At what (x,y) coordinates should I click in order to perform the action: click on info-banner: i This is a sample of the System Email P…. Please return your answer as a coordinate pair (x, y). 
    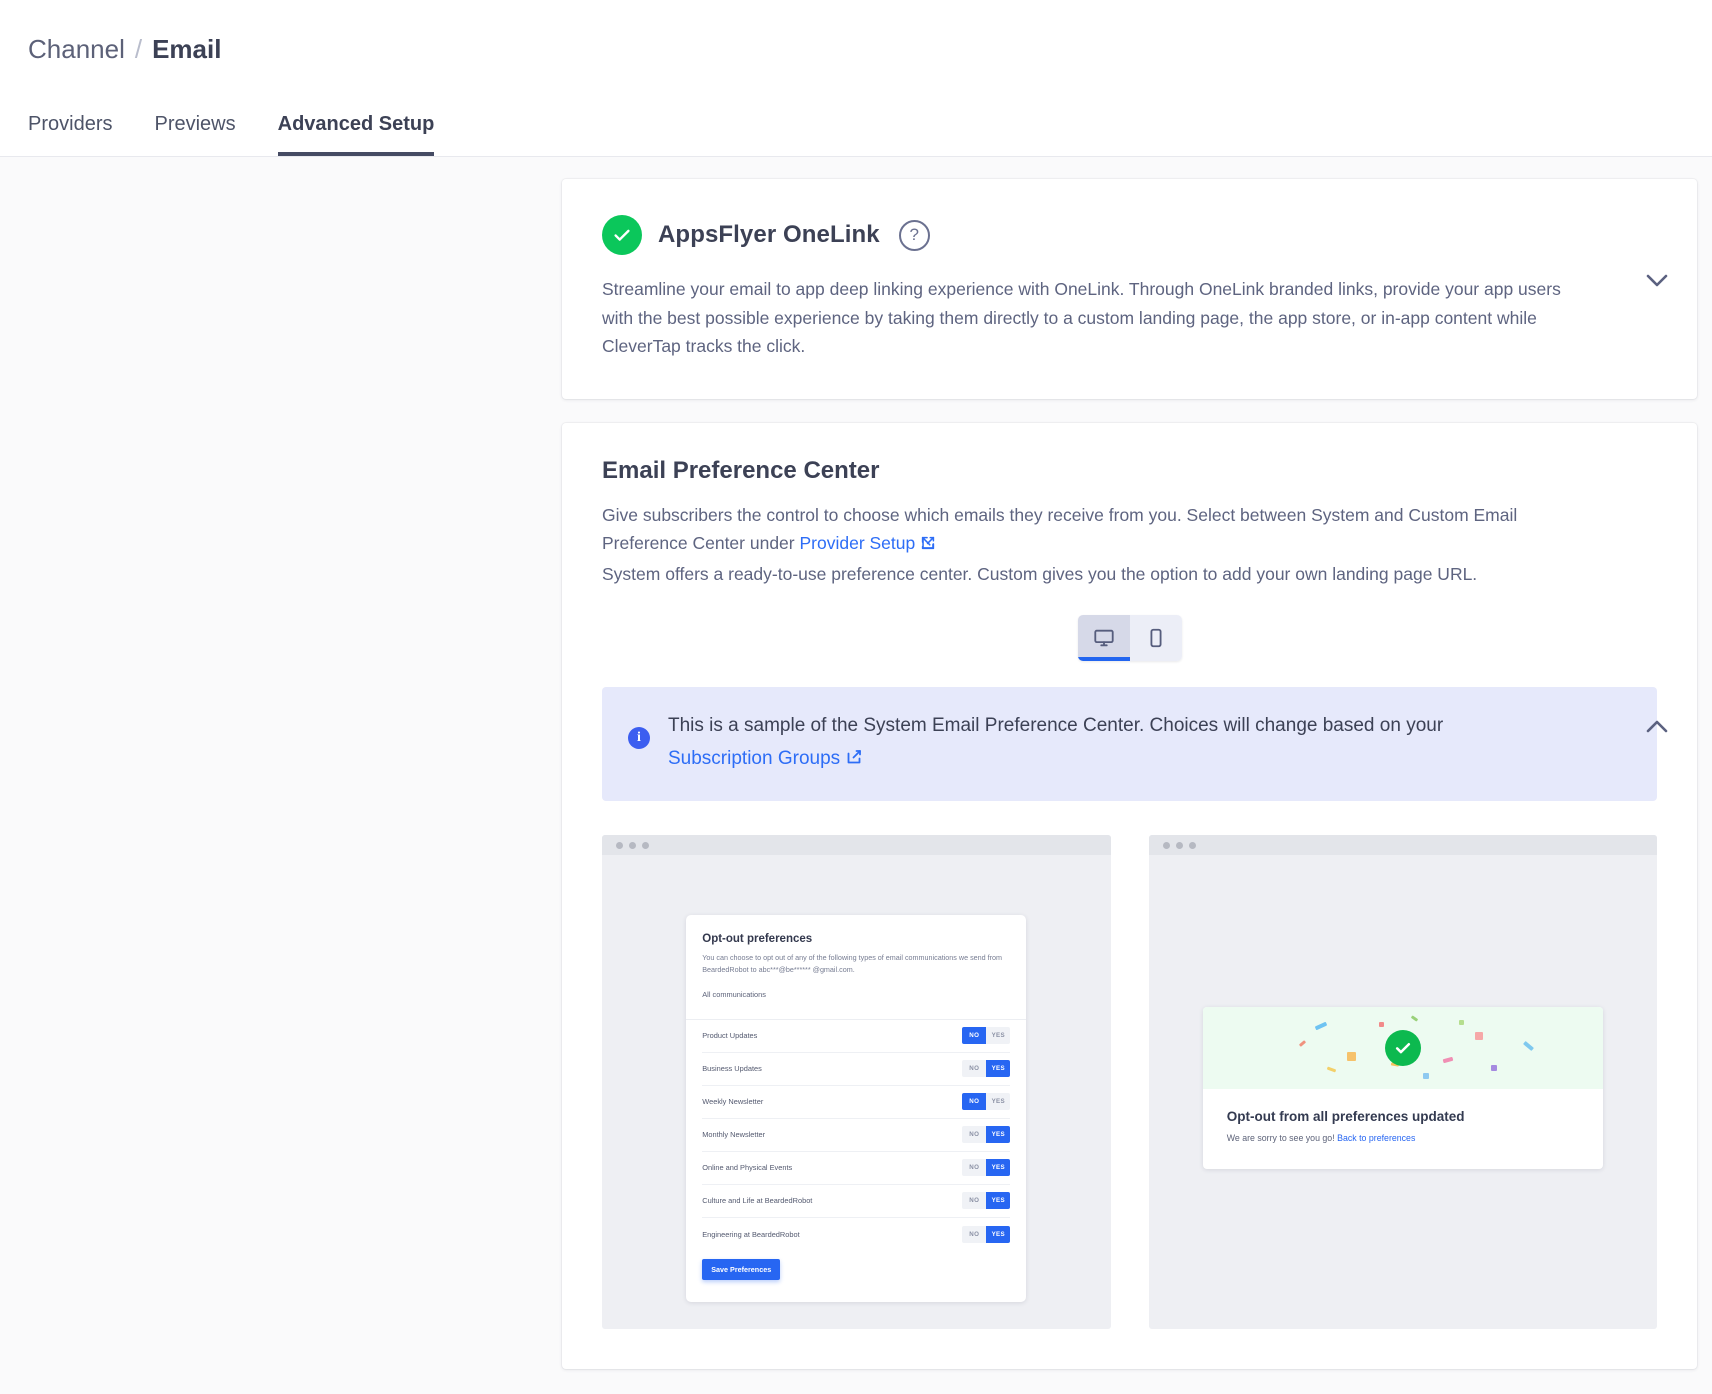
    Looking at the image, I should click on (1129, 744).